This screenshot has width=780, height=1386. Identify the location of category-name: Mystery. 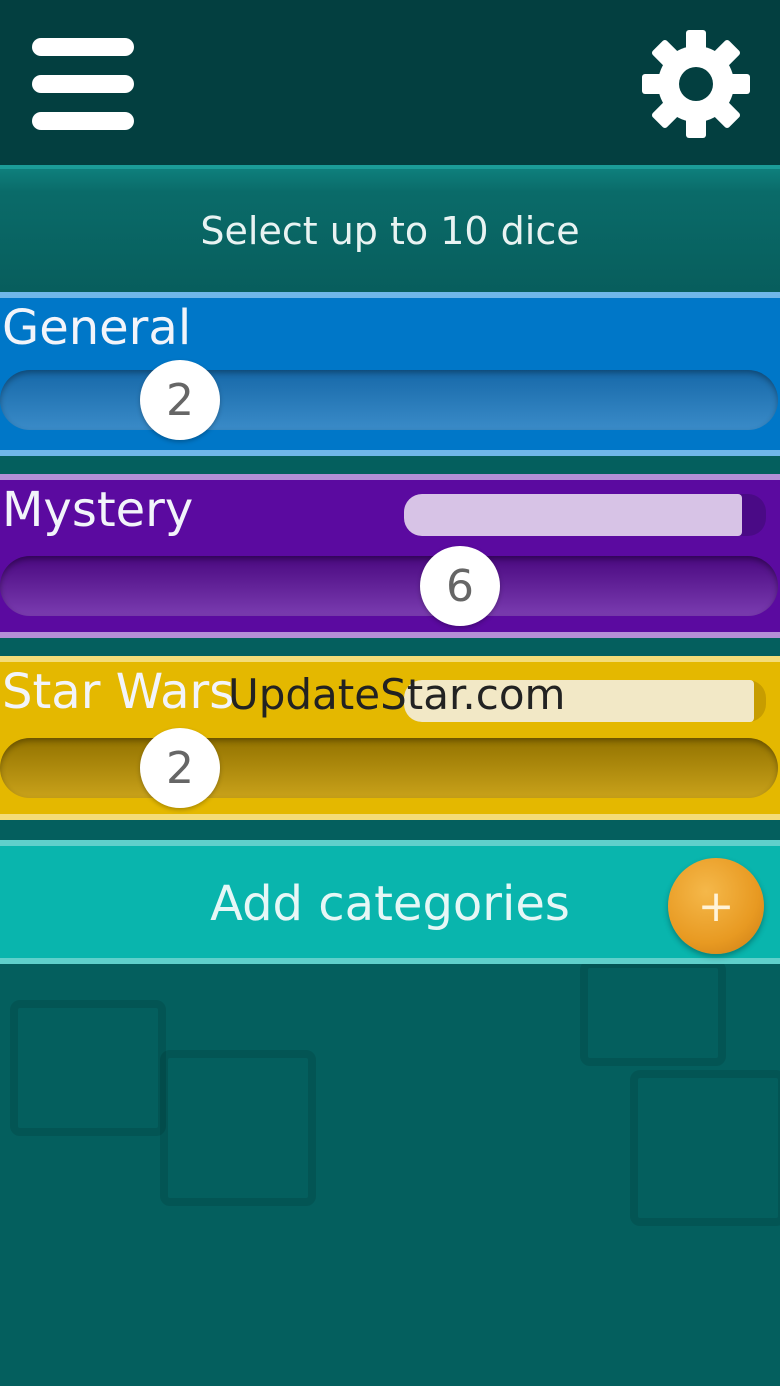
(98, 510).